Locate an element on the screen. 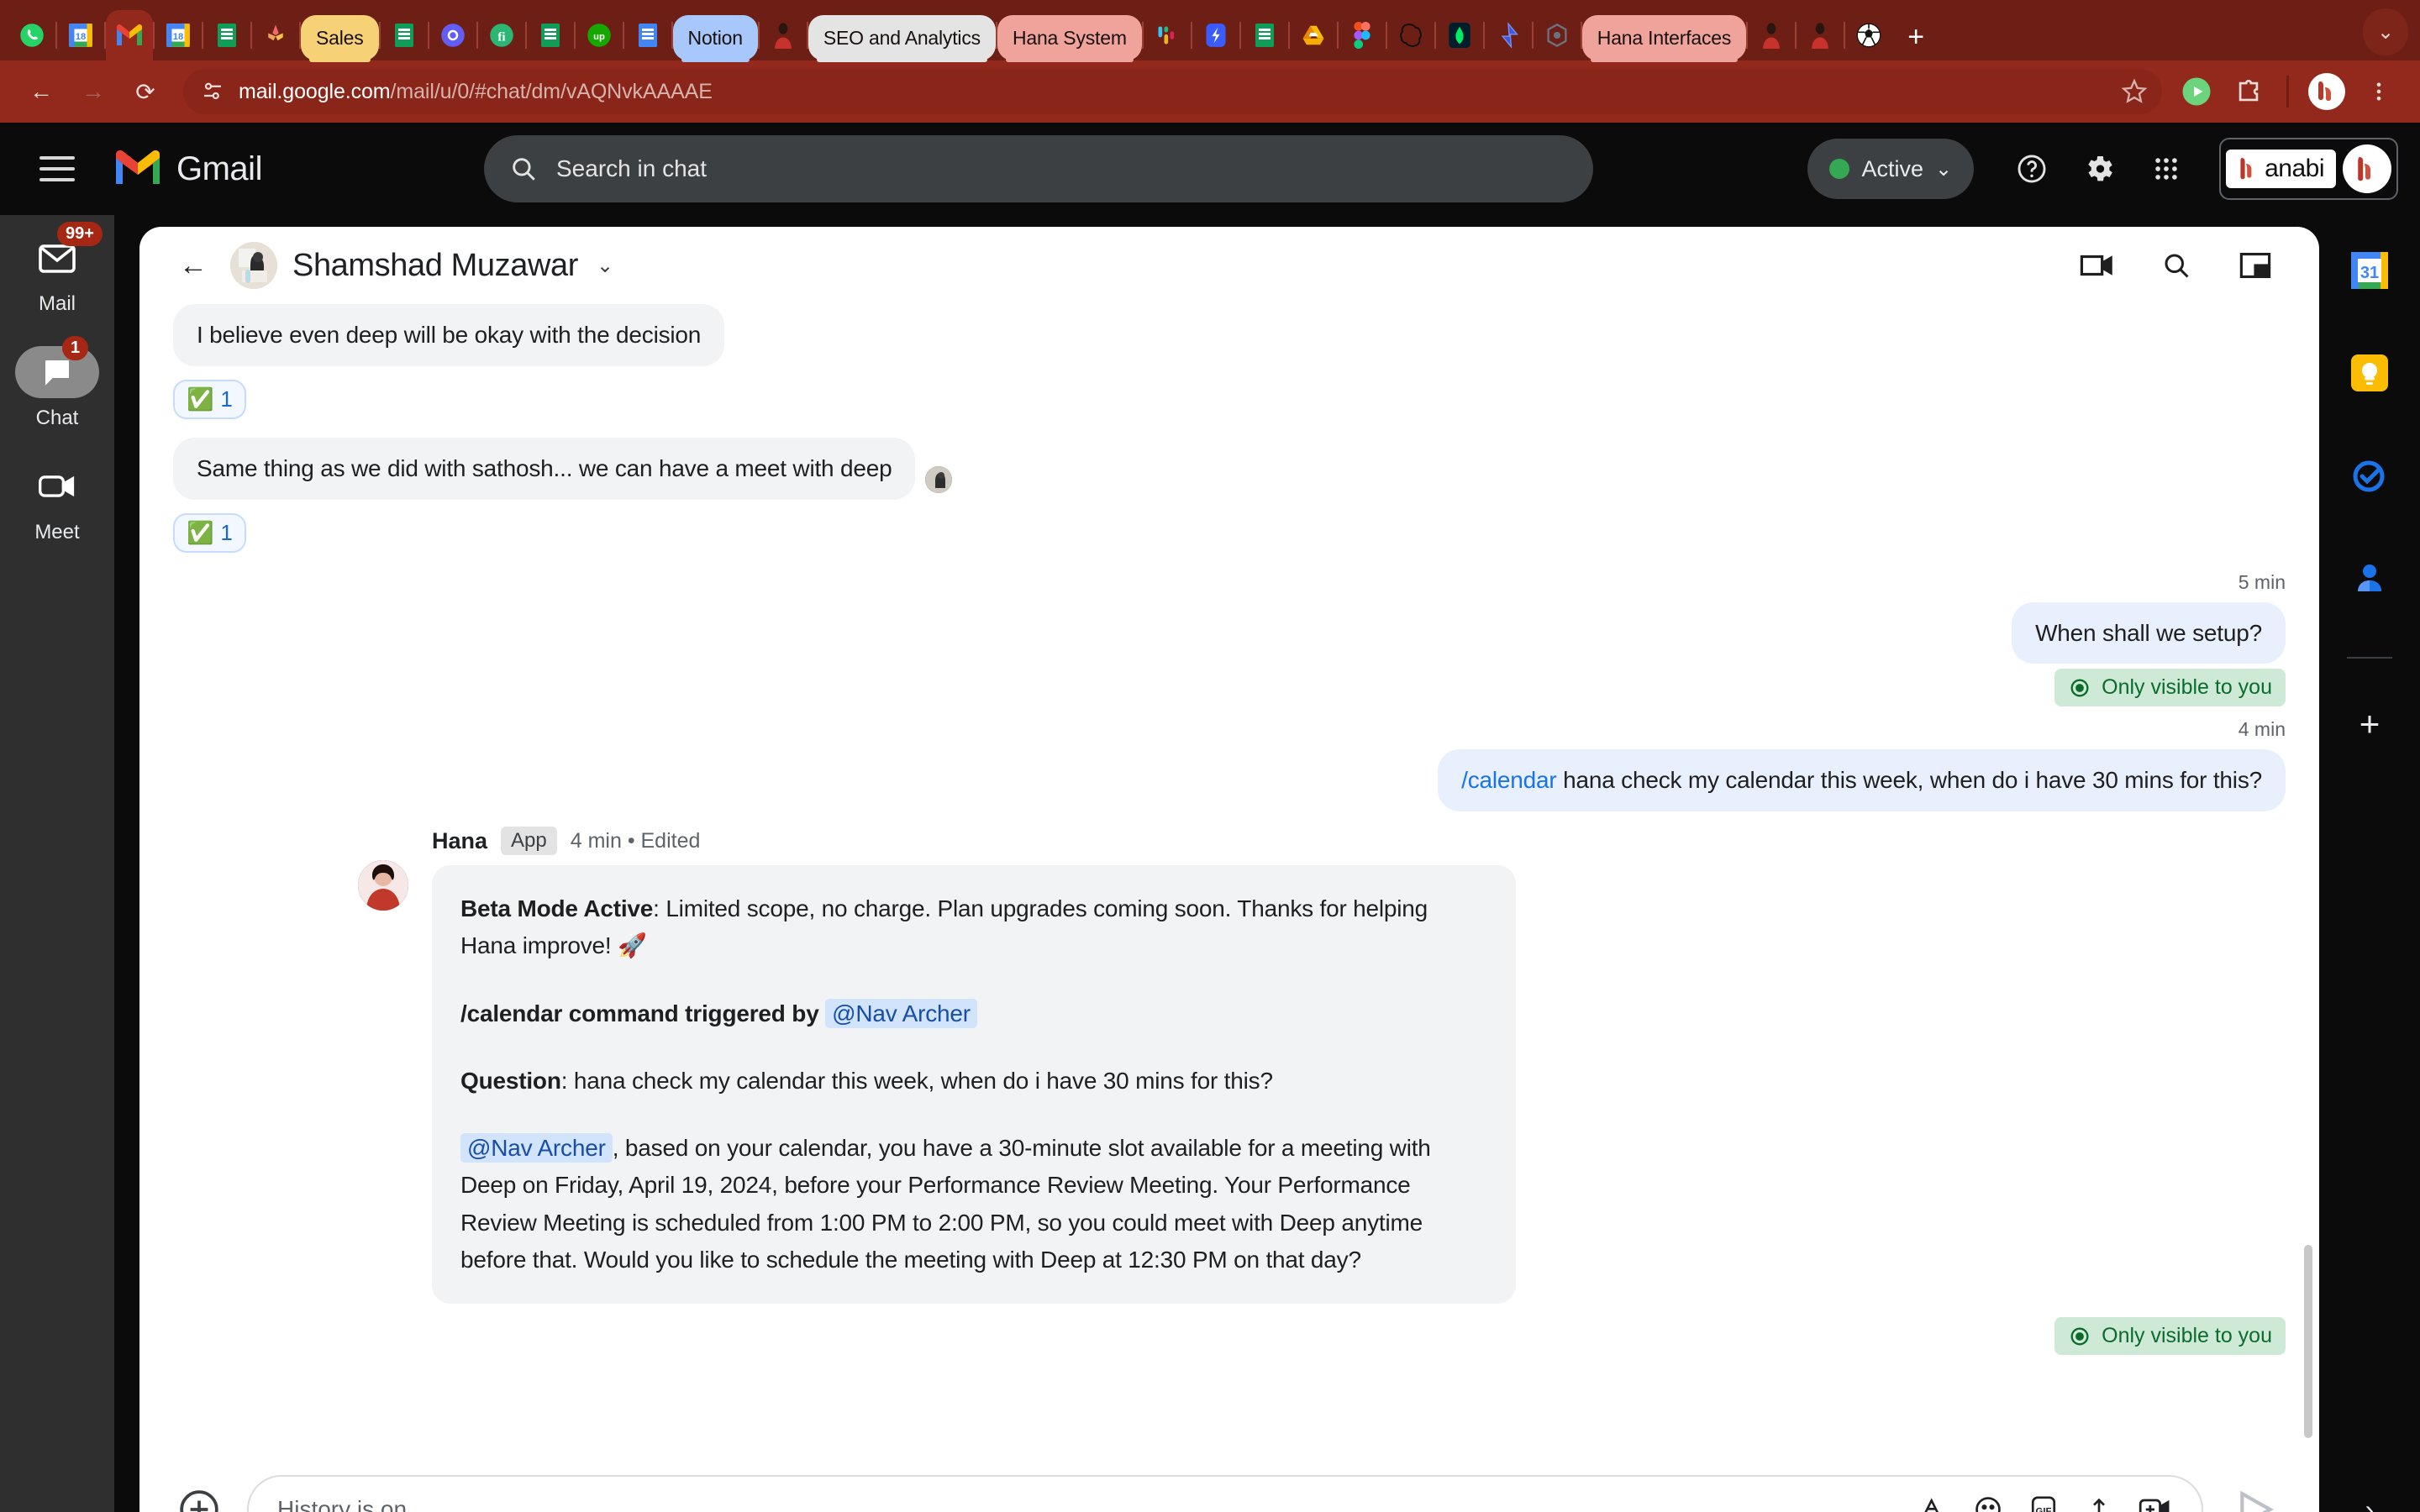 The height and width of the screenshot is (1512, 2420). format-text-icon is located at coordinates (1932, 1499).